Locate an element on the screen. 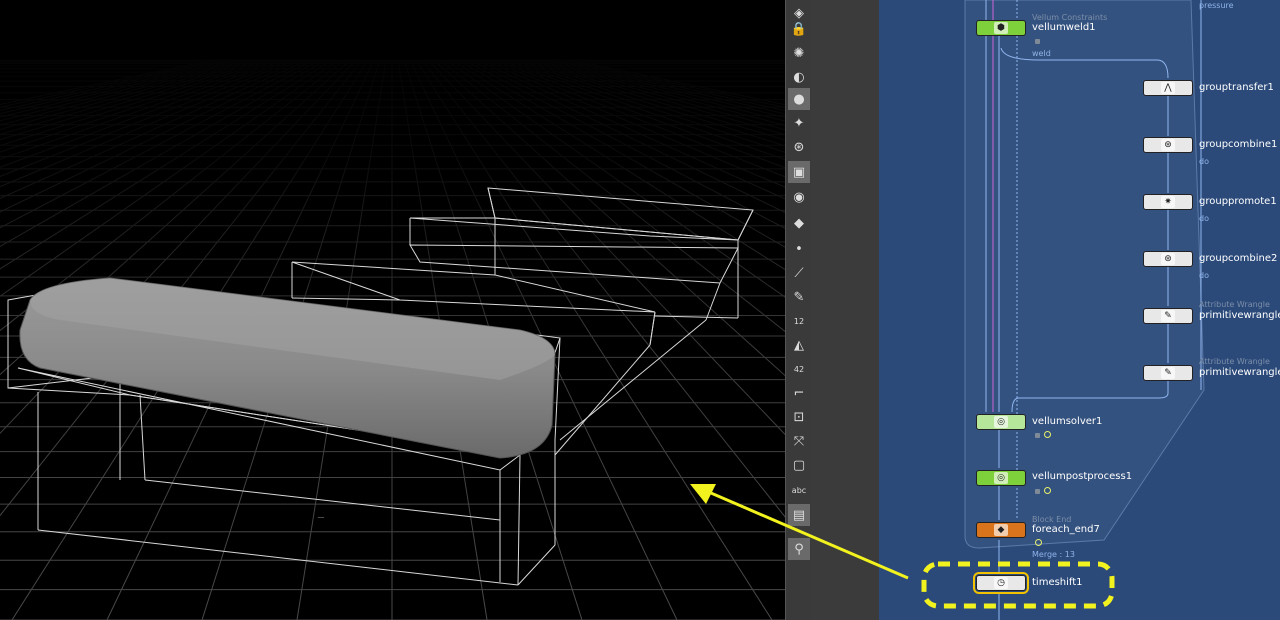  group-promote-icon: ✷ is located at coordinates (1168, 202).